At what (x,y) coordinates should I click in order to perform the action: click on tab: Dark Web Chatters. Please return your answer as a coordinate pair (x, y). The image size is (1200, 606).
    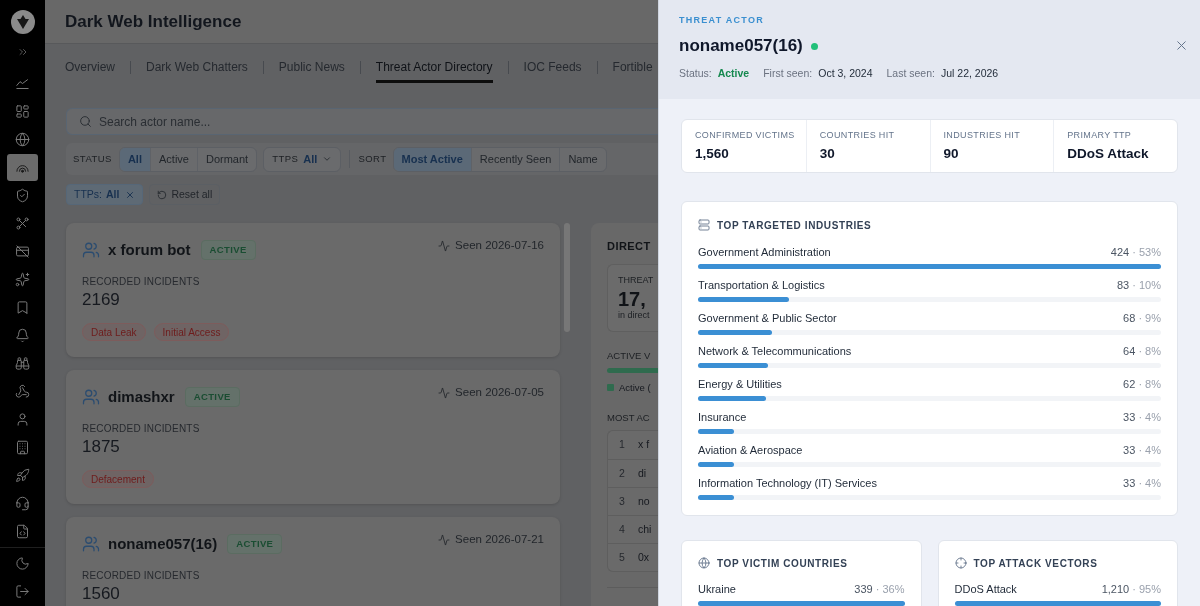
    Looking at the image, I should click on (197, 71).